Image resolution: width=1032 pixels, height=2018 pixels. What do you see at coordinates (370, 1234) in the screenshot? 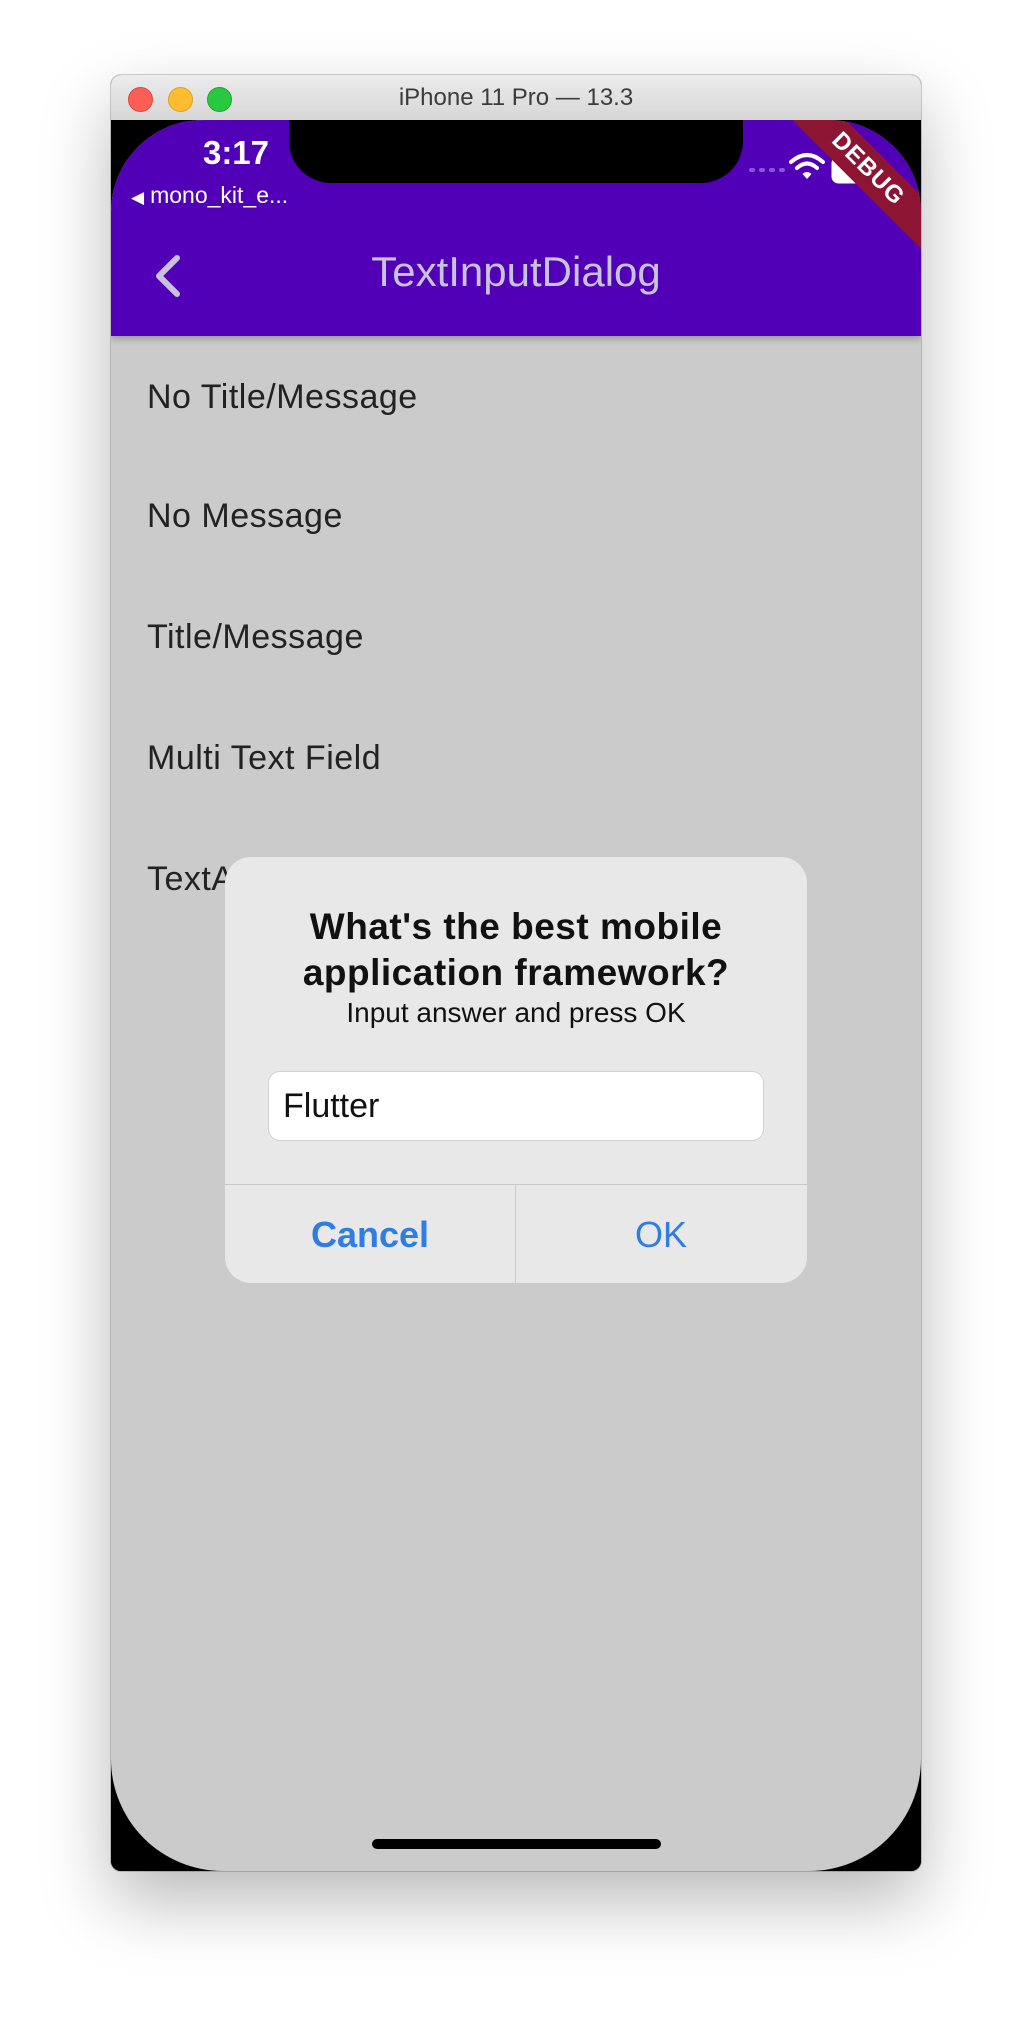
I see `cancel-button: Cancel` at bounding box center [370, 1234].